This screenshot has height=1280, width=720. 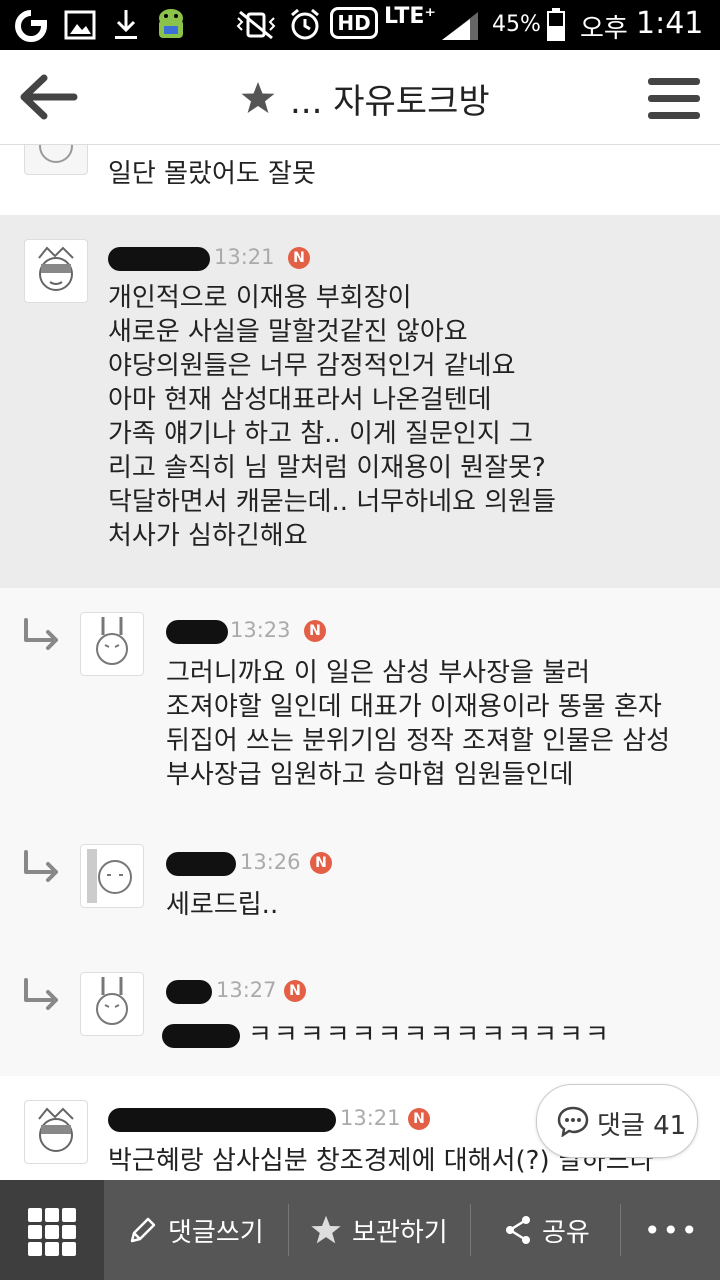 I want to click on save-button: 보관하기, so click(x=379, y=1230).